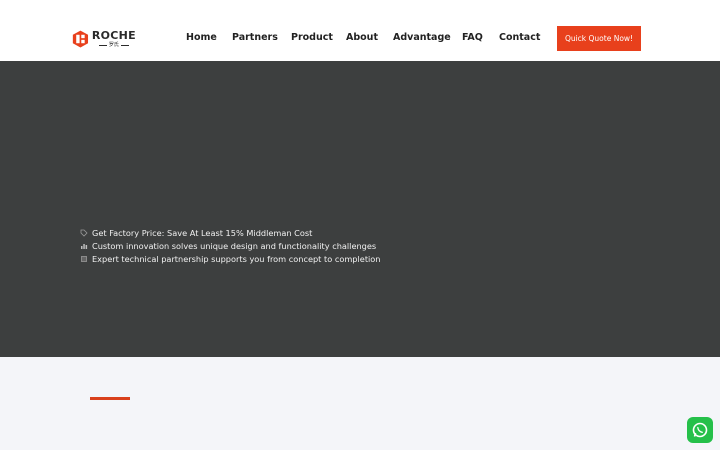 This screenshot has height=450, width=720. What do you see at coordinates (312, 37) in the screenshot?
I see `nav-item-product: Product` at bounding box center [312, 37].